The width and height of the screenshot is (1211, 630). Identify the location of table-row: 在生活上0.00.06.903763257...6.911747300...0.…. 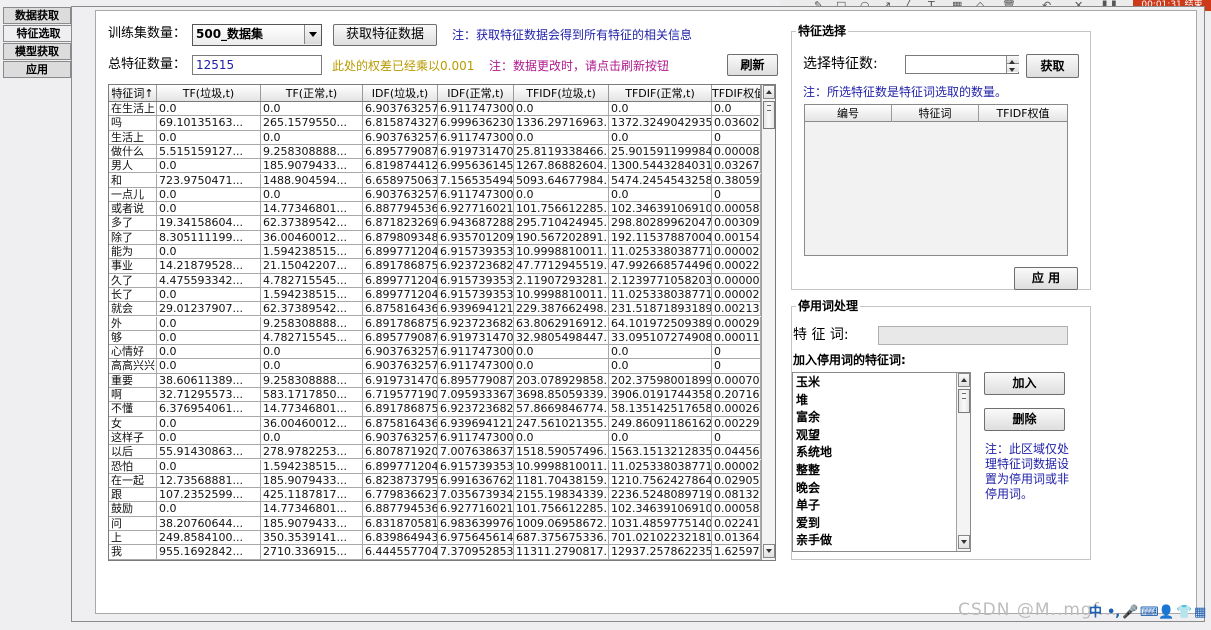
(435, 109).